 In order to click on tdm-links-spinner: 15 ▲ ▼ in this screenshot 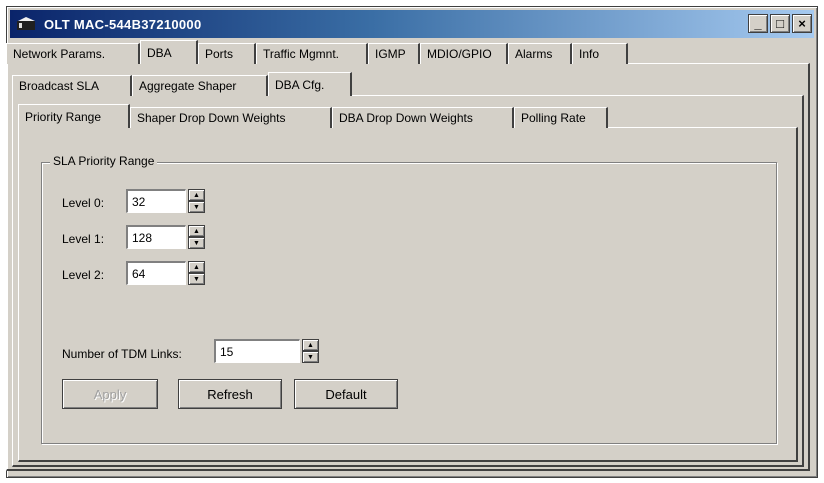, I will do `click(266, 351)`.